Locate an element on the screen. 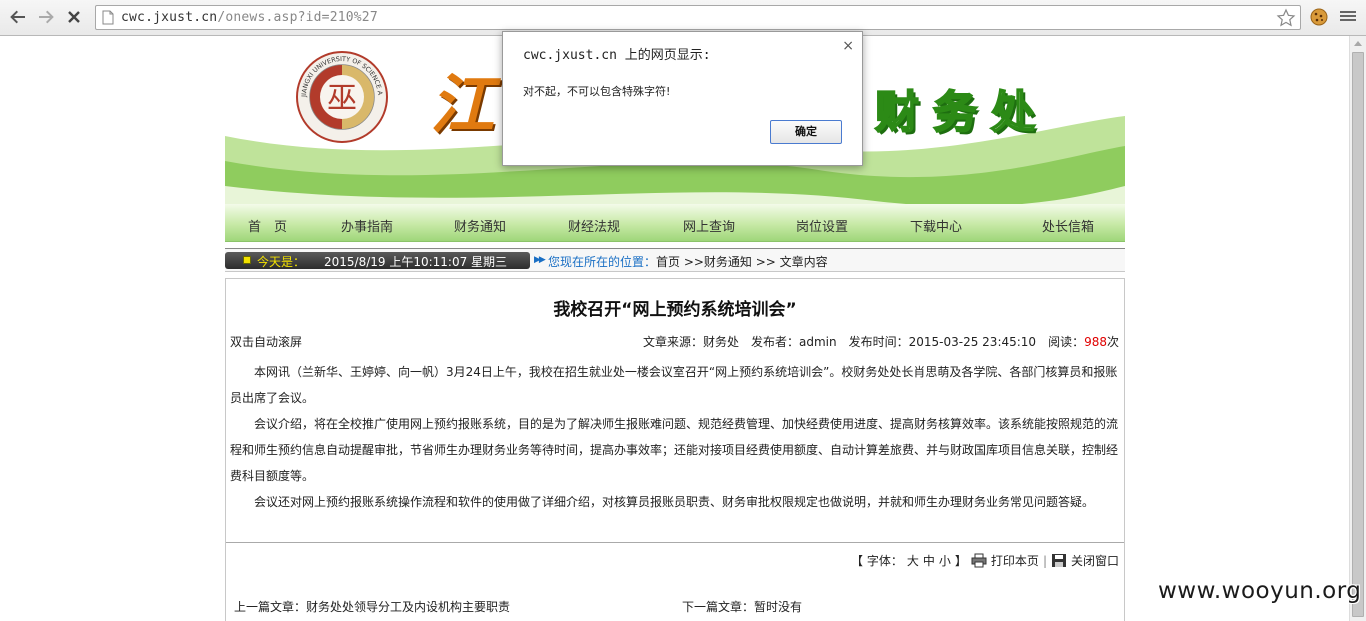 The height and width of the screenshot is (621, 1366). today-datetime: 2015/8/19 上午10:11:07 星期三 is located at coordinates (416, 262).